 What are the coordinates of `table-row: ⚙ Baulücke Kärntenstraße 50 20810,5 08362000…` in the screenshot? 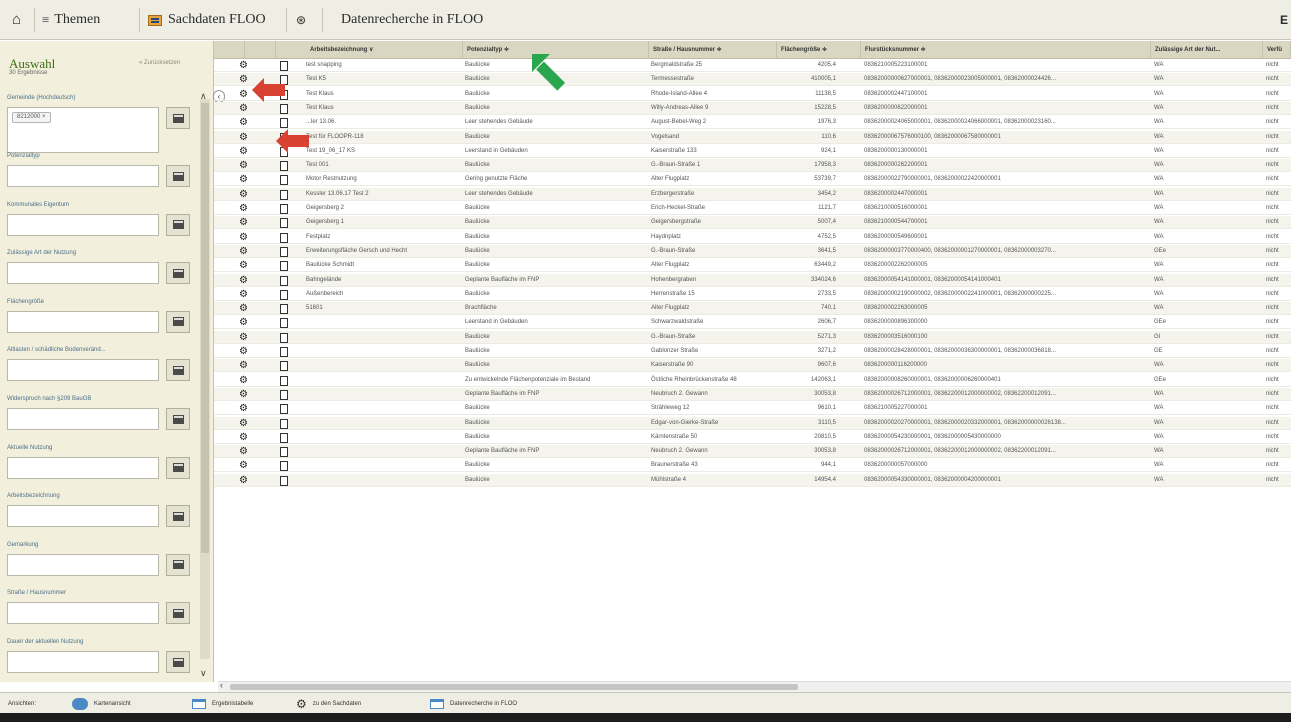 It's located at (752, 437).